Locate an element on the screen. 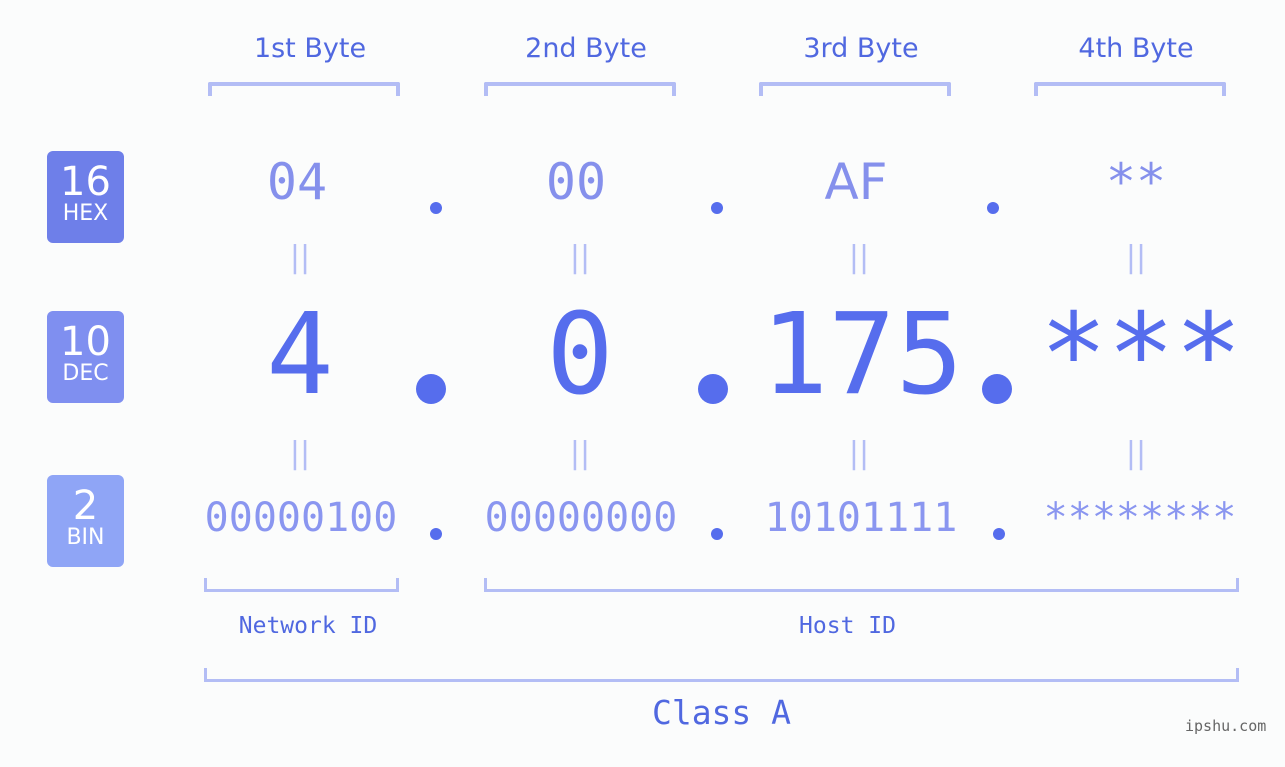 The height and width of the screenshot is (767, 1285). dec-byte-4: *** is located at coordinates (1141, 355).